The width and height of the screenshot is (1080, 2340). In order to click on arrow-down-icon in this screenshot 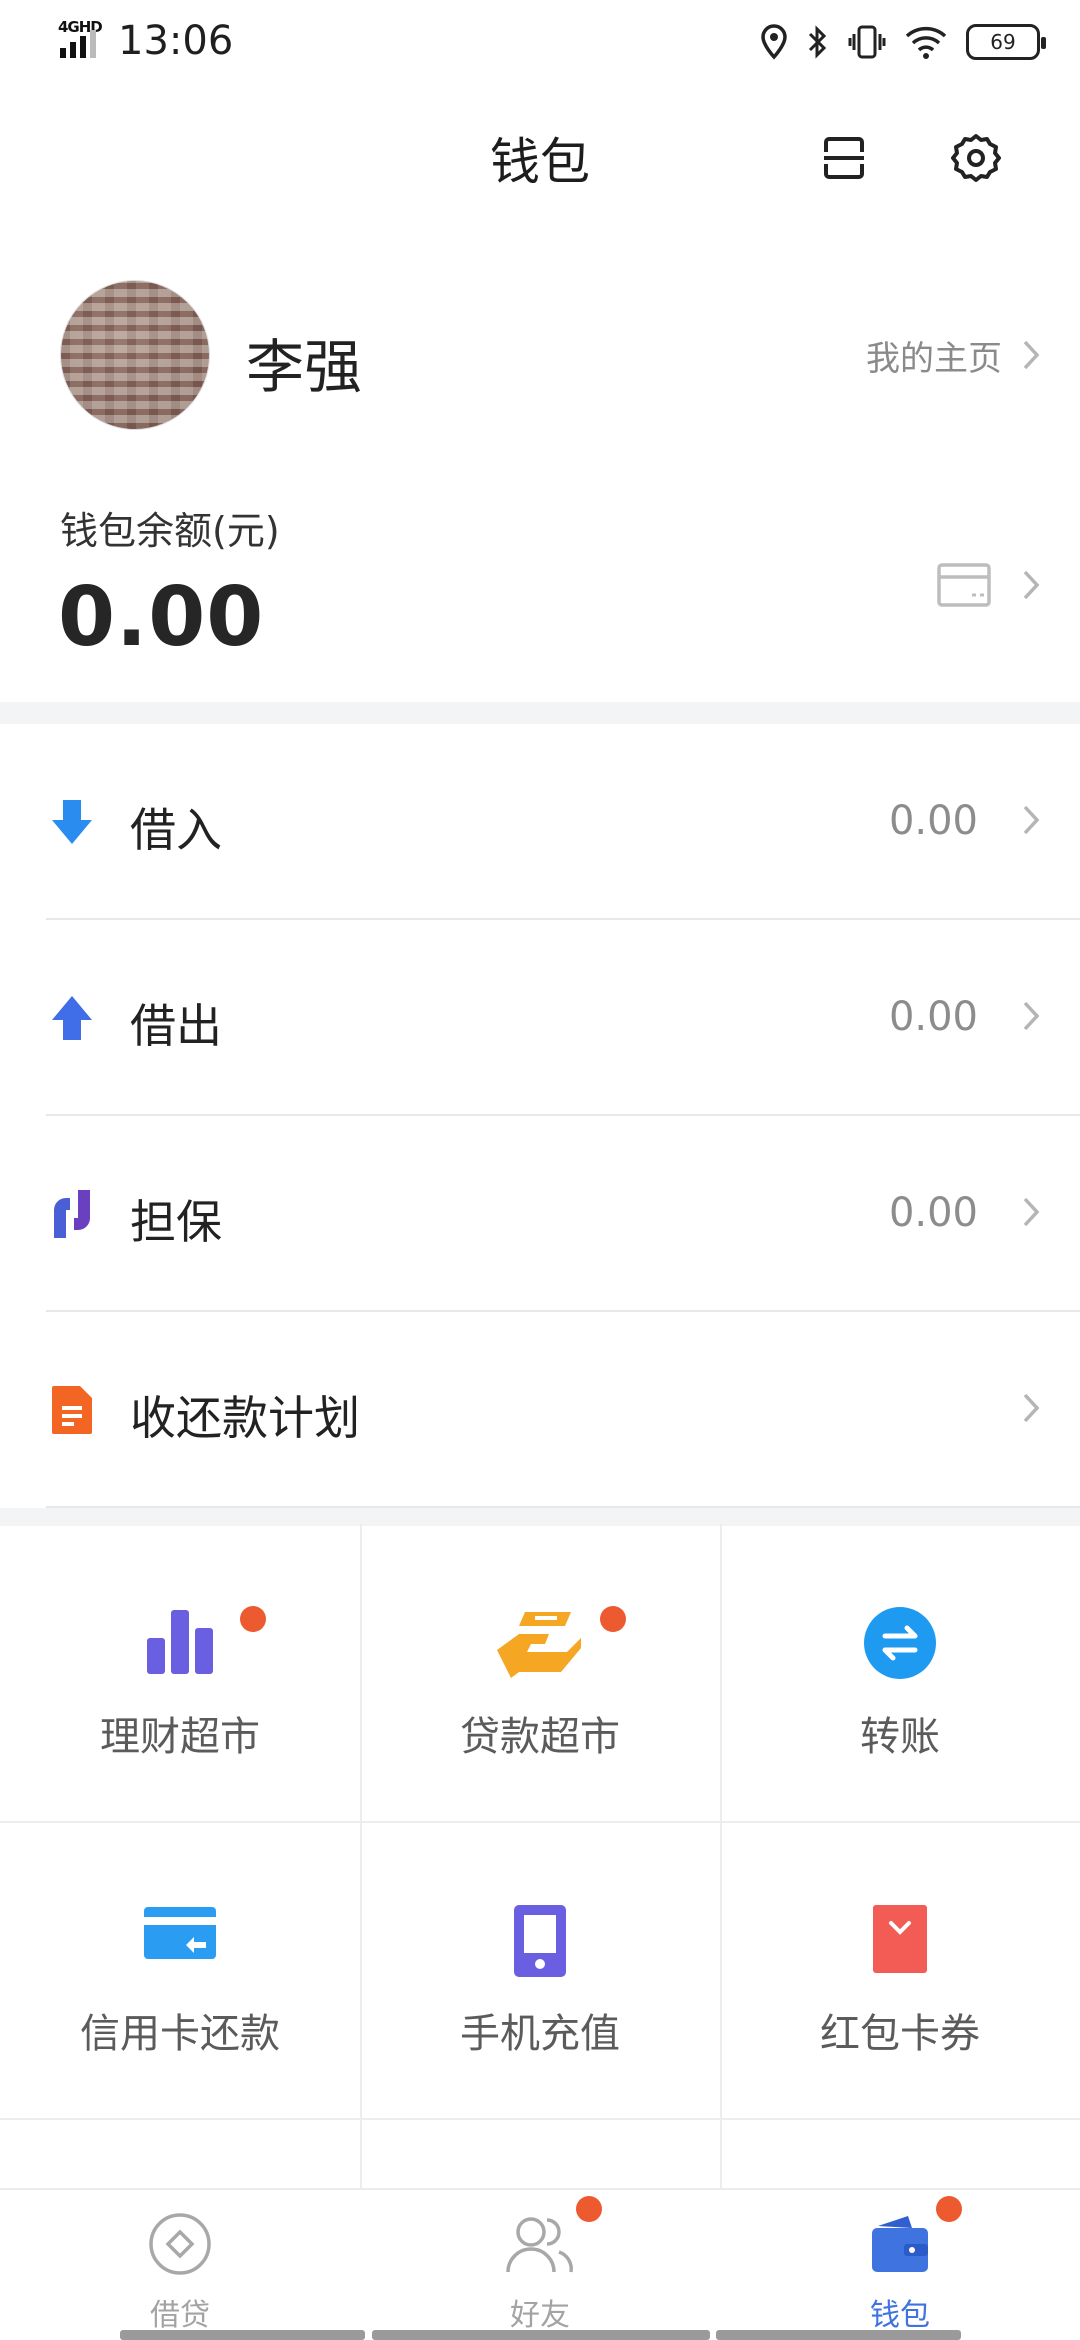, I will do `click(72, 822)`.